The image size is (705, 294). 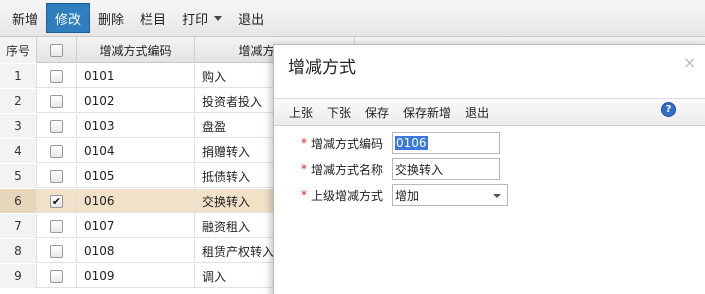 I want to click on dialog-toolbar: 上张 下张 保存 保存新增 退出, so click(x=489, y=112).